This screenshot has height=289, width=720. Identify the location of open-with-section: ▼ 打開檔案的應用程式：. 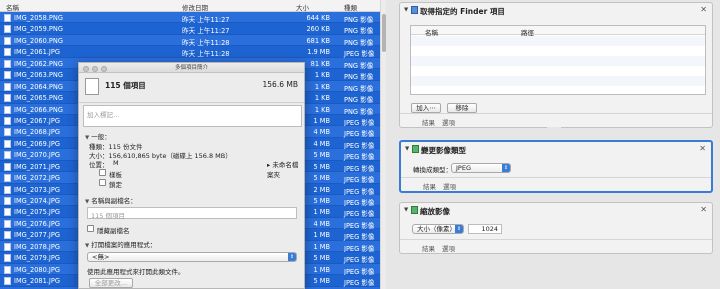
(120, 244).